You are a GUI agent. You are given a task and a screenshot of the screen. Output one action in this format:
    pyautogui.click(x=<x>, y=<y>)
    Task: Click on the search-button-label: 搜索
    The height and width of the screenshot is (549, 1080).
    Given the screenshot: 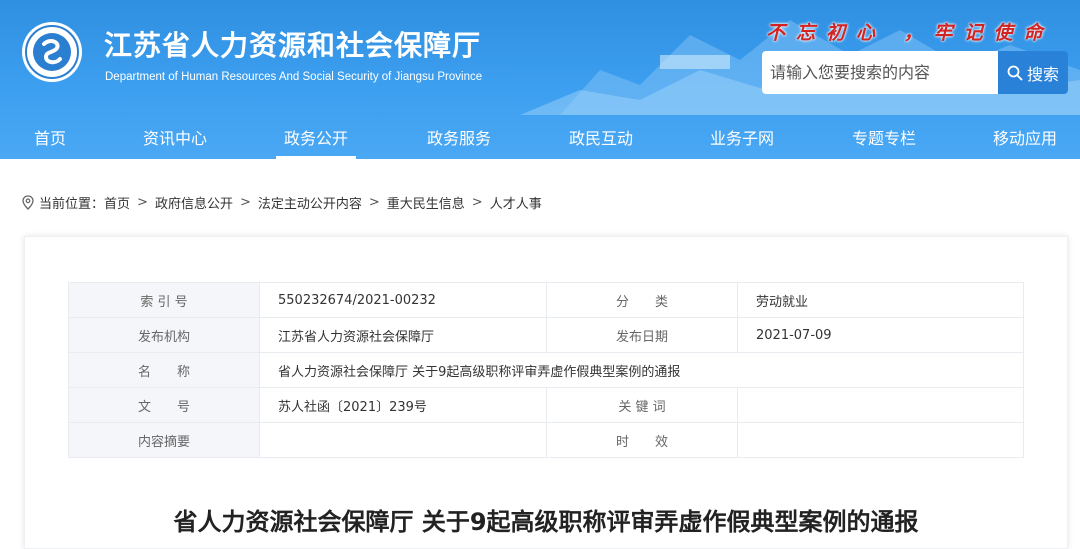 What is the action you would take?
    pyautogui.click(x=1042, y=74)
    